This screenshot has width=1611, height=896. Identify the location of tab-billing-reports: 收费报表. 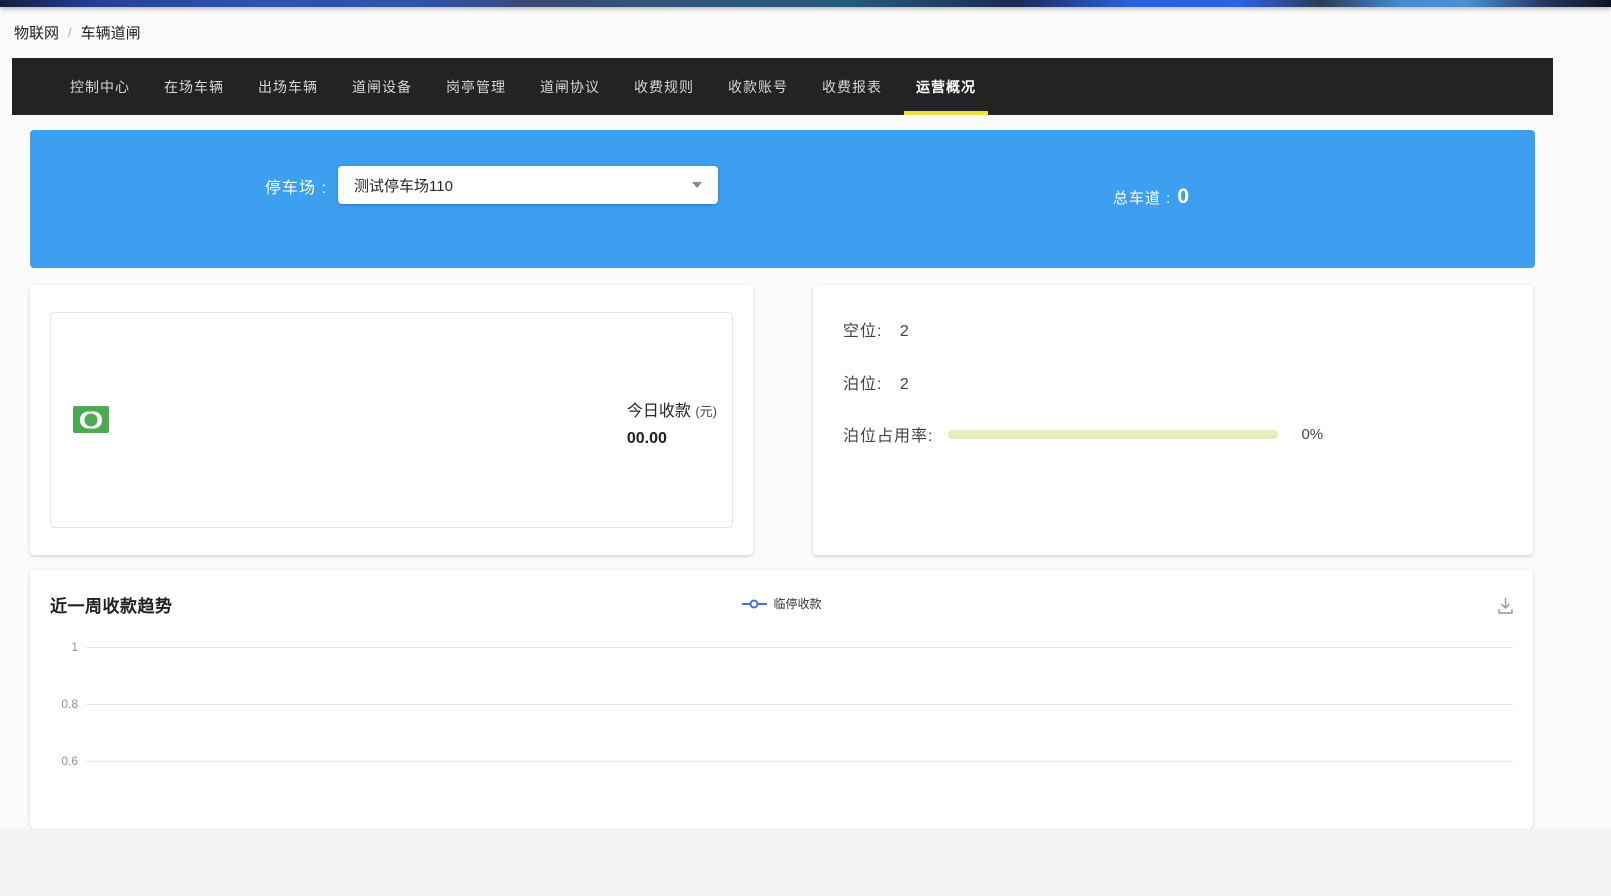
(852, 86).